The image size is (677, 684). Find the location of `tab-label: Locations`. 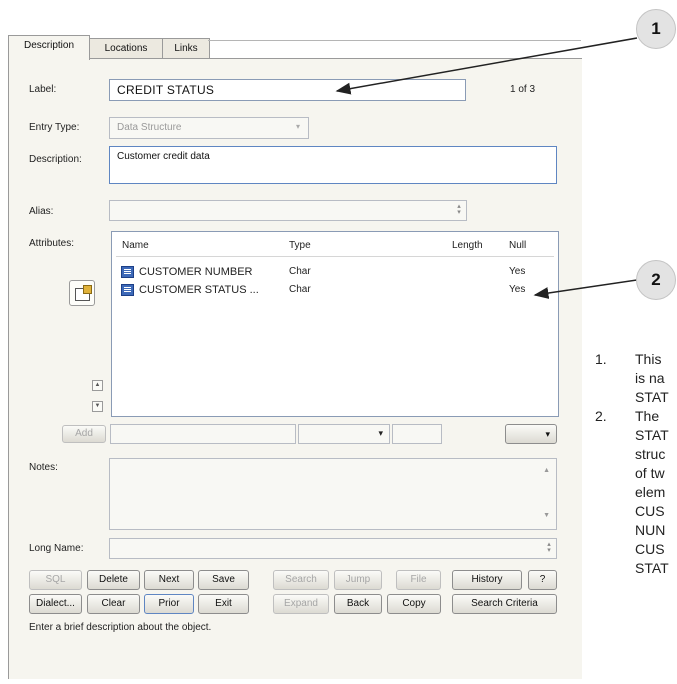

tab-label: Locations is located at coordinates (126, 48).